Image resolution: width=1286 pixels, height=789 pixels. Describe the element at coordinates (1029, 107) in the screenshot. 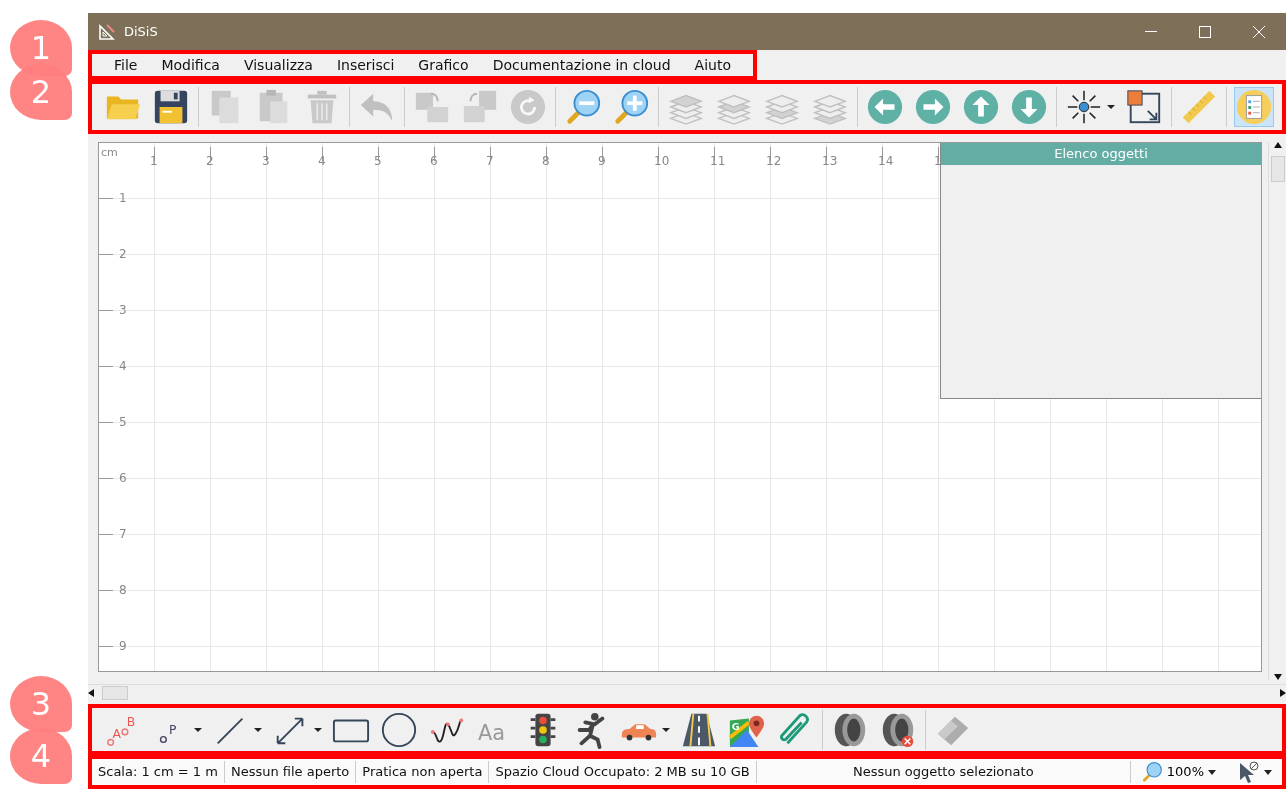

I see `arrow-down-icon` at that location.